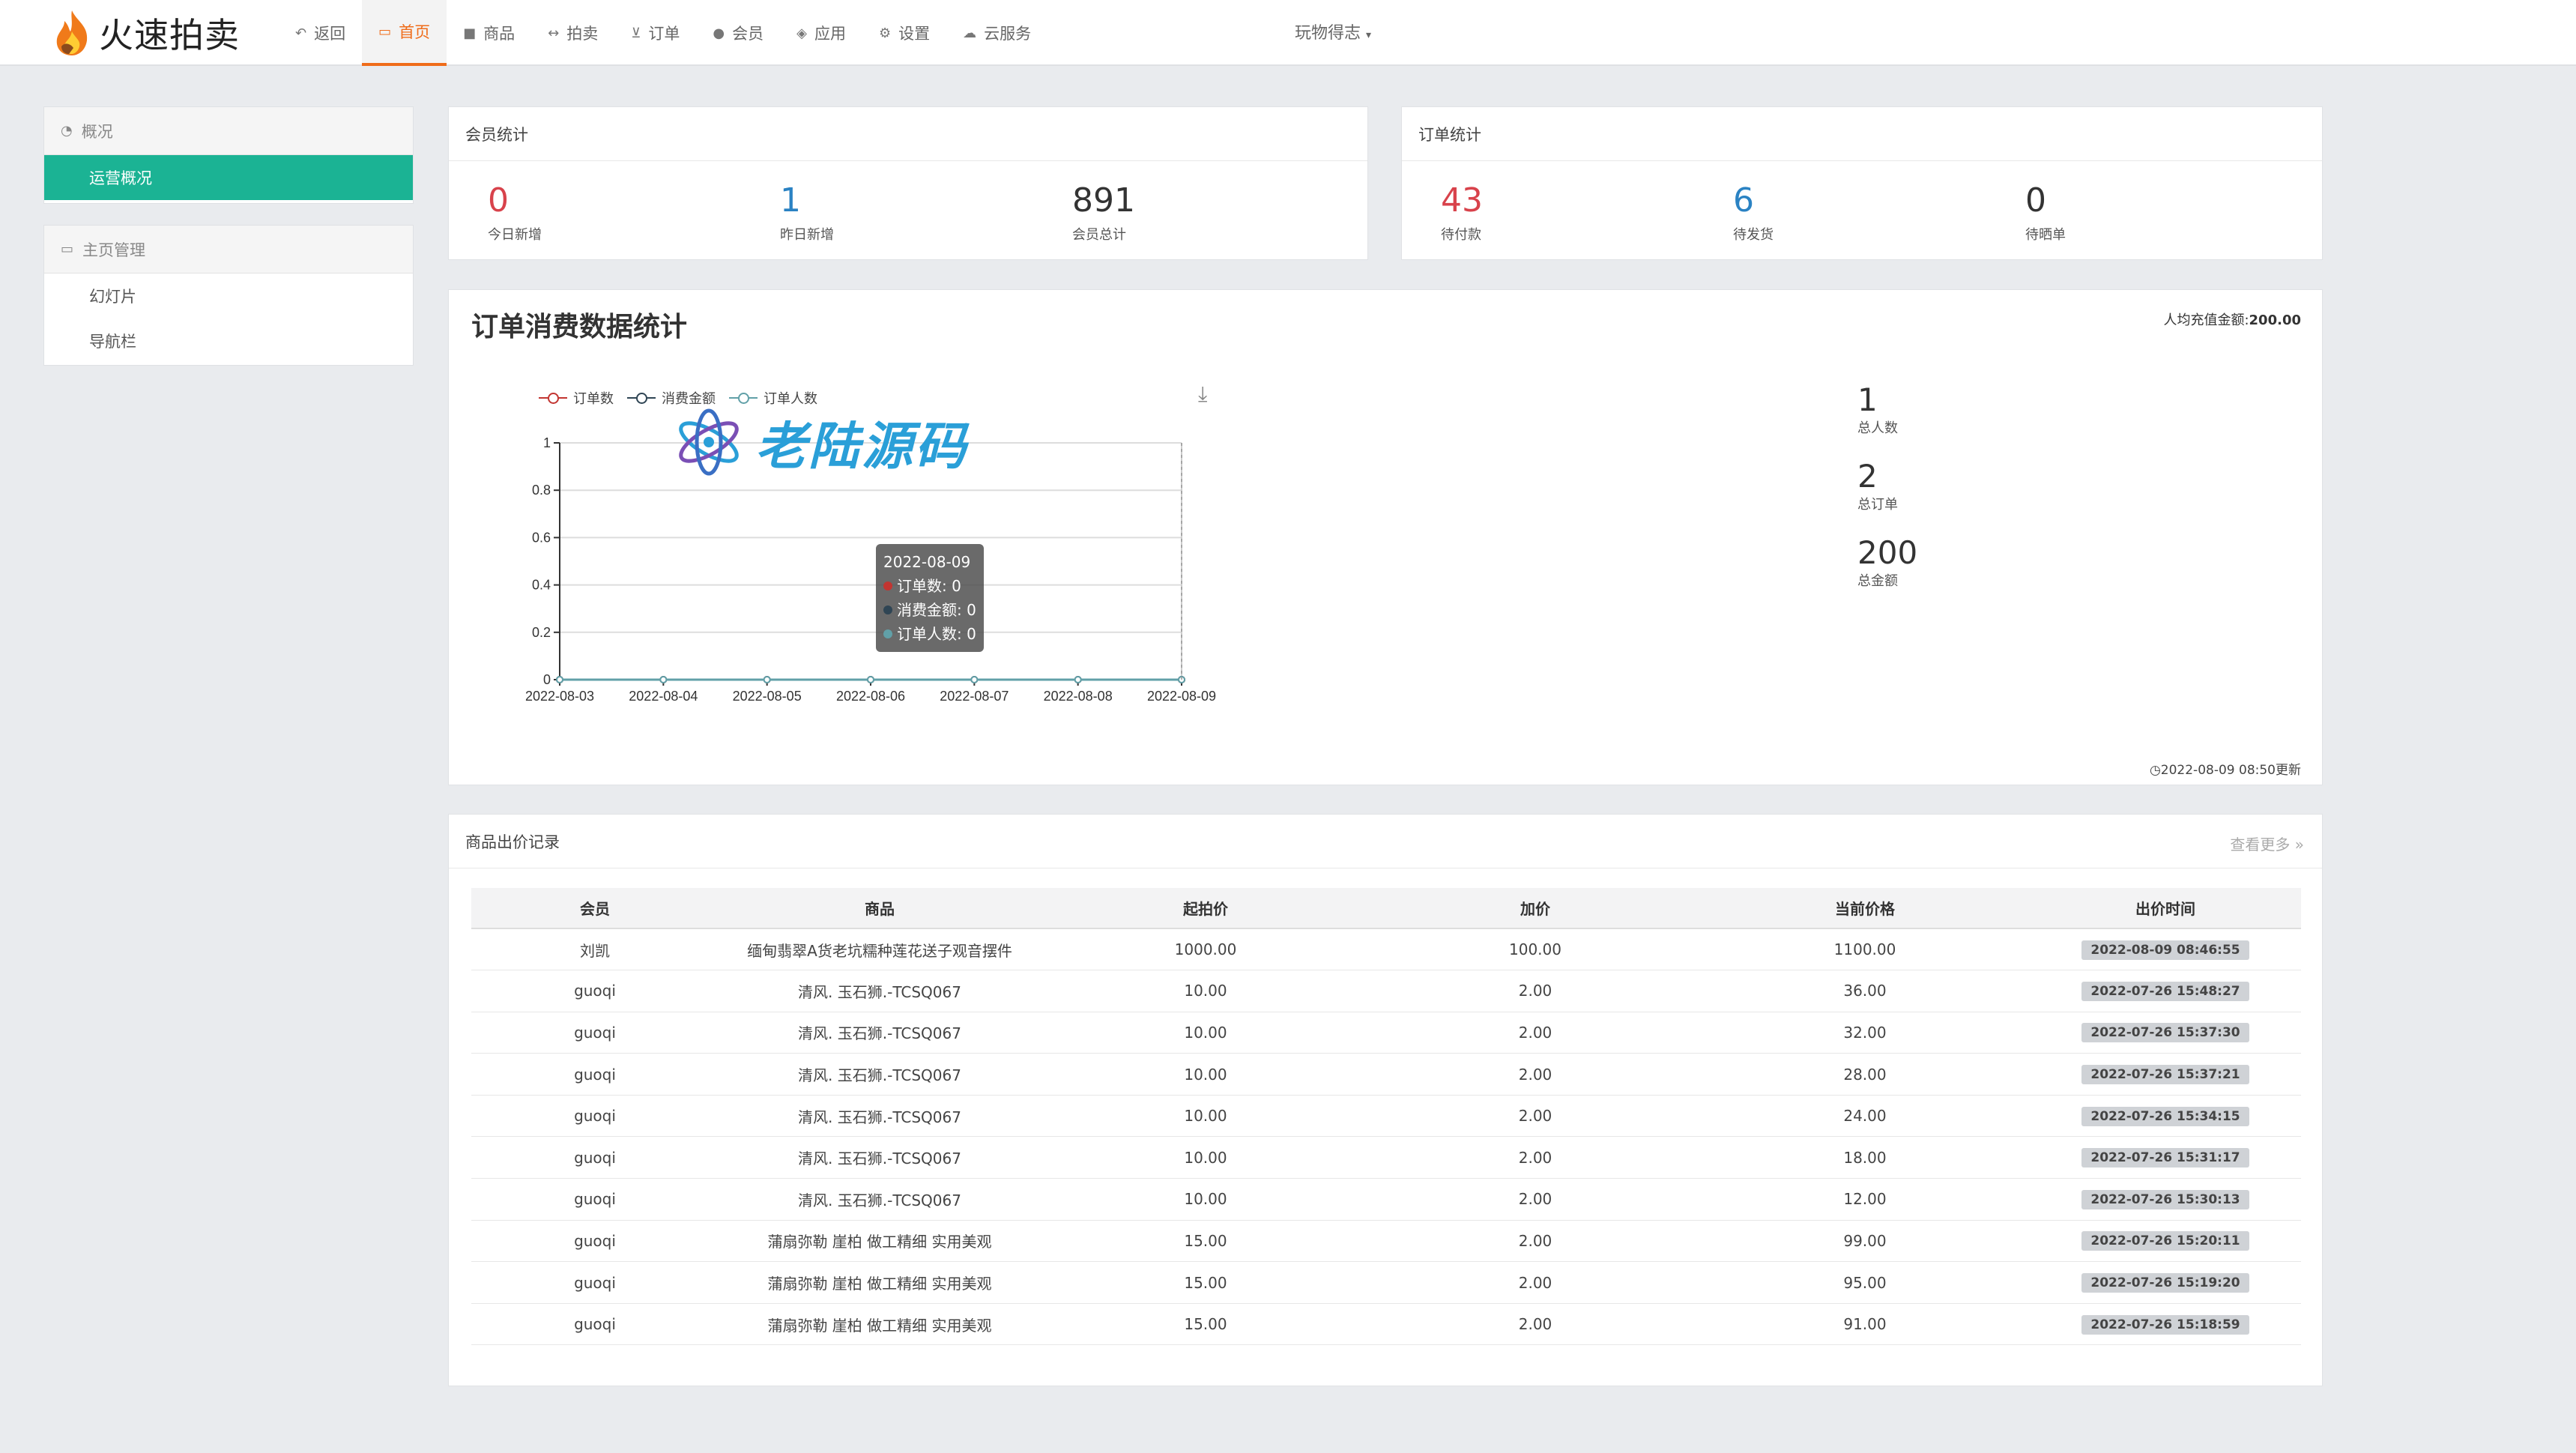 This screenshot has width=2576, height=1453. Describe the element at coordinates (1865, 1157) in the screenshot. I see `table-cell: 18.00` at that location.